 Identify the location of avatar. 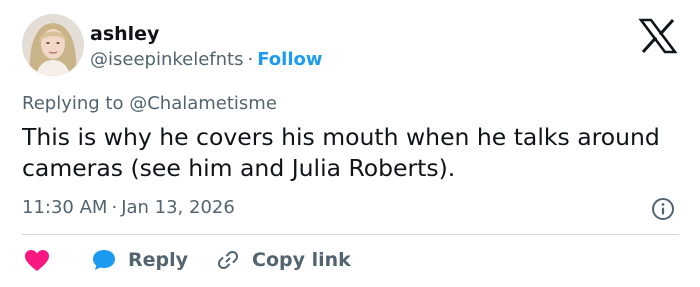
(53, 45).